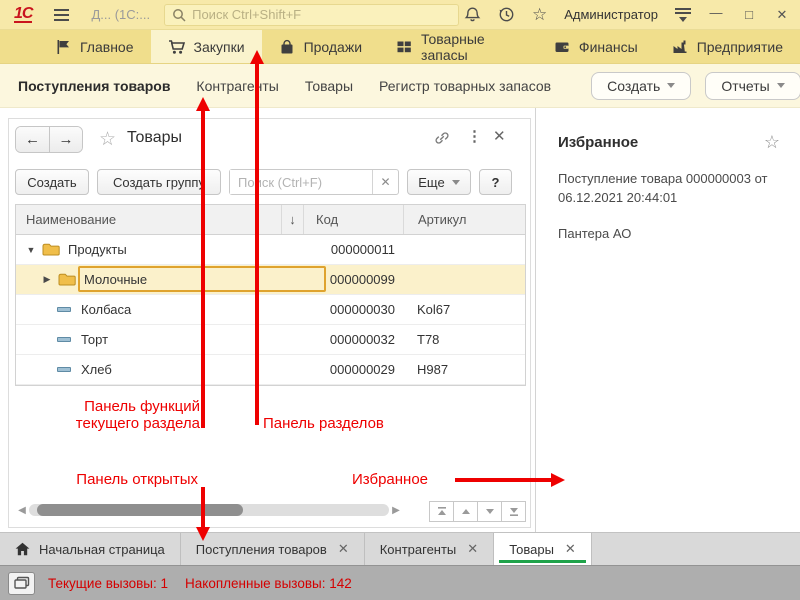 The image size is (800, 600). What do you see at coordinates (108, 583) in the screenshot?
I see `current-calls-text: Текущие вызовы: 1` at bounding box center [108, 583].